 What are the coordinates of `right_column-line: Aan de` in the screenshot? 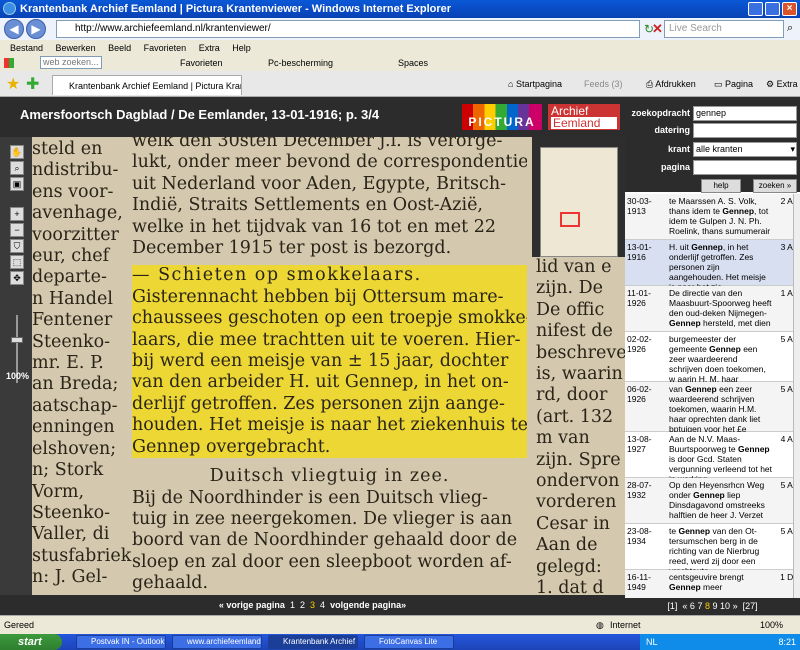 It's located at (567, 545).